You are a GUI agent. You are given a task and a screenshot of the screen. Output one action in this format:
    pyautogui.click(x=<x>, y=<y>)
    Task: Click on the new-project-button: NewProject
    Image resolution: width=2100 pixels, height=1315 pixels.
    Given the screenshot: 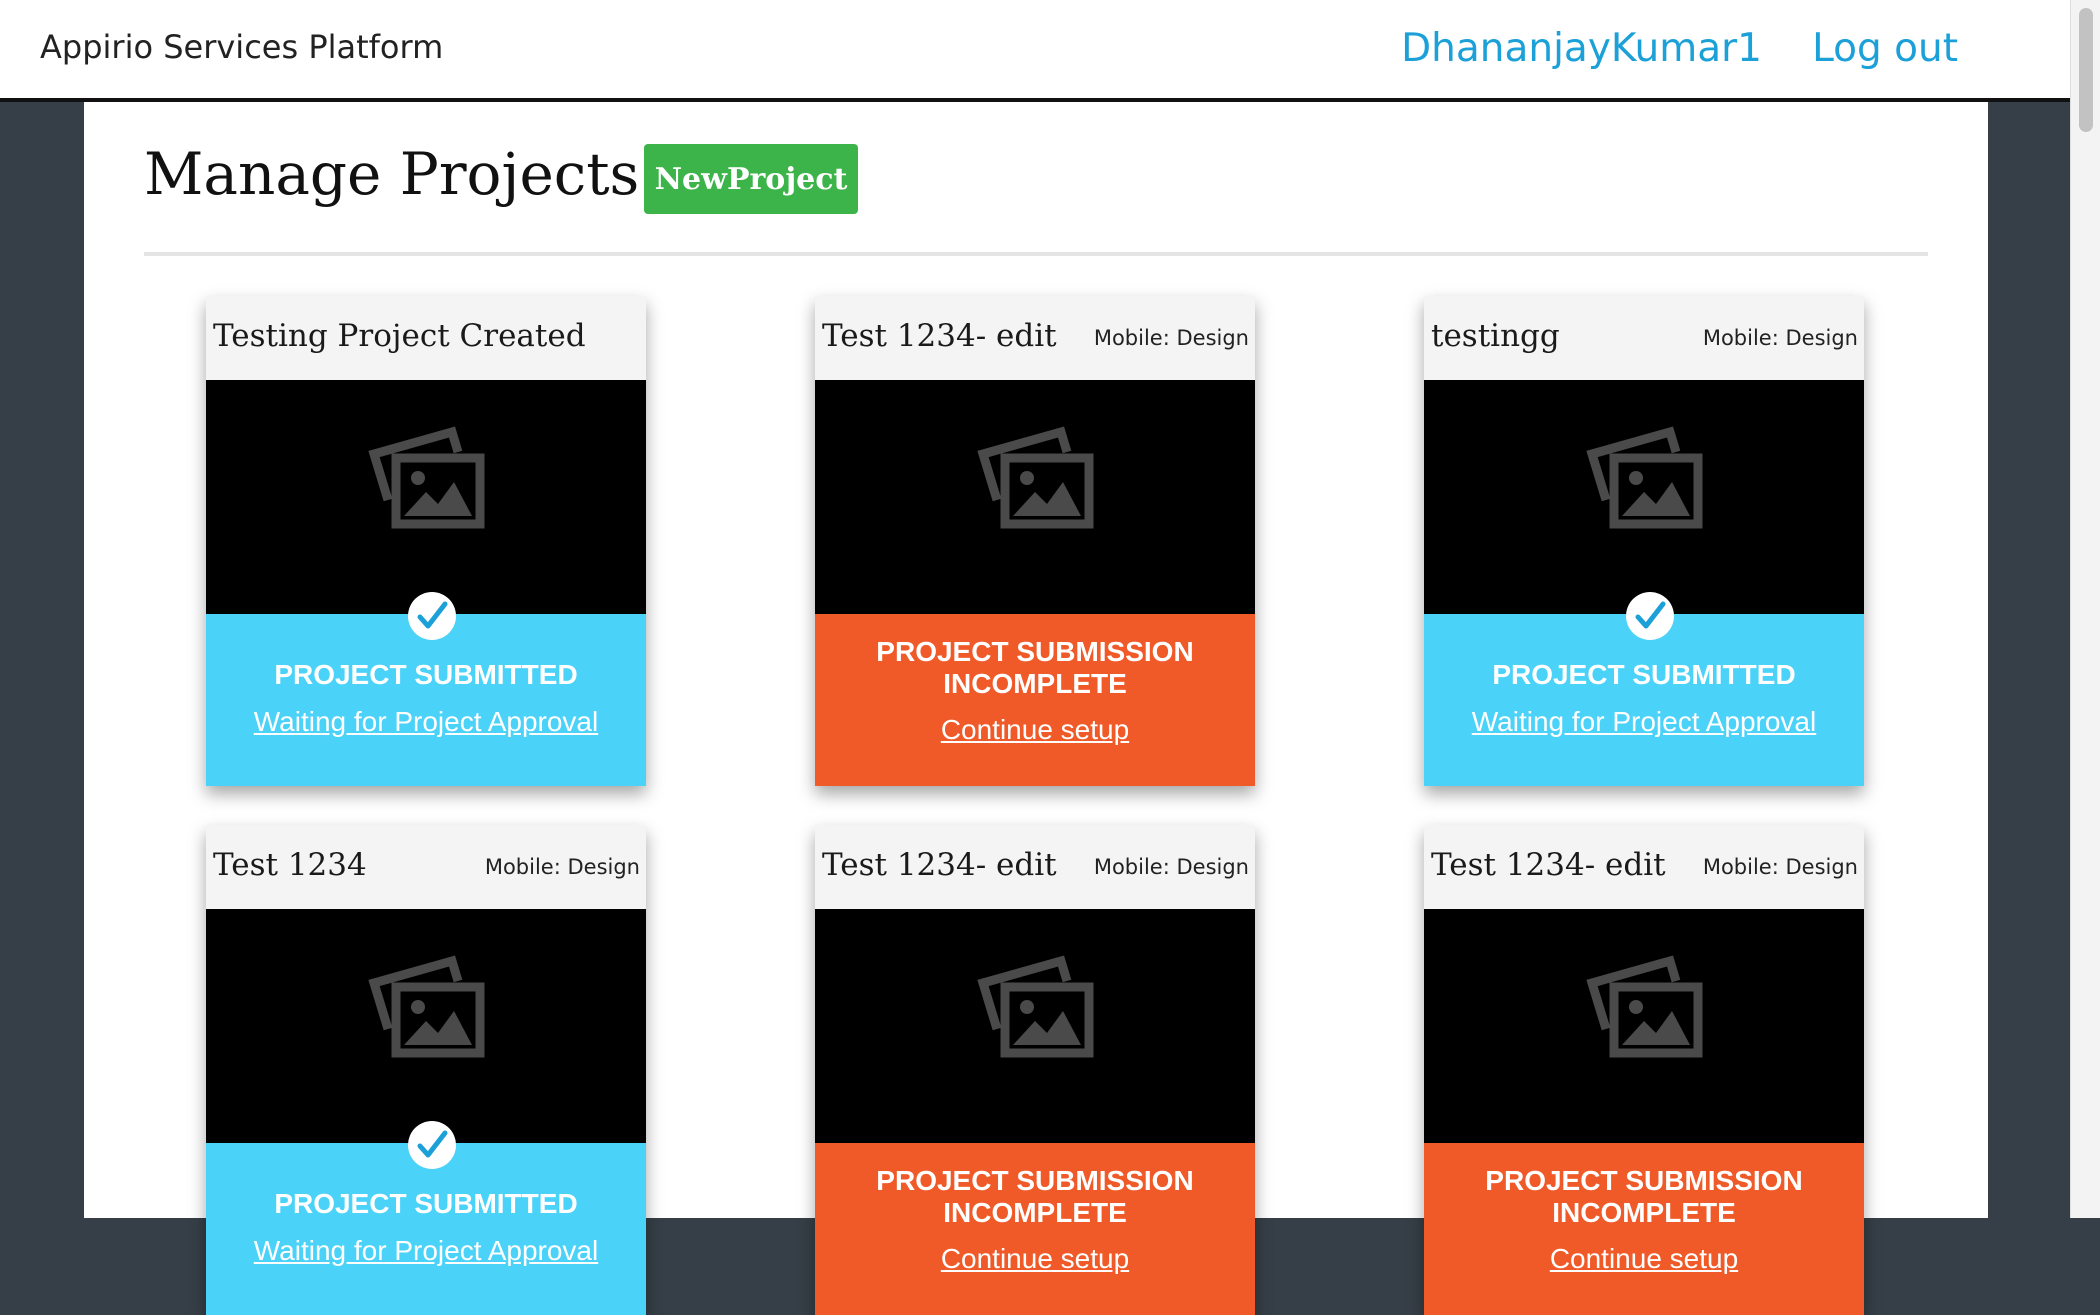 What is the action you would take?
    pyautogui.click(x=751, y=179)
    